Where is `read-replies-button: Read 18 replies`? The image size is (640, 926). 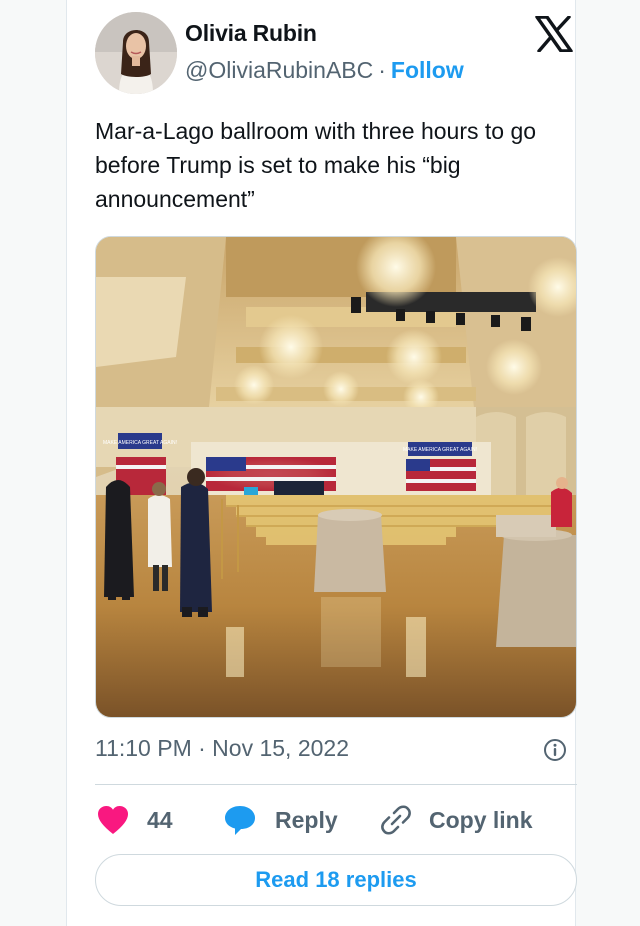
read-replies-button: Read 18 replies is located at coordinates (336, 880).